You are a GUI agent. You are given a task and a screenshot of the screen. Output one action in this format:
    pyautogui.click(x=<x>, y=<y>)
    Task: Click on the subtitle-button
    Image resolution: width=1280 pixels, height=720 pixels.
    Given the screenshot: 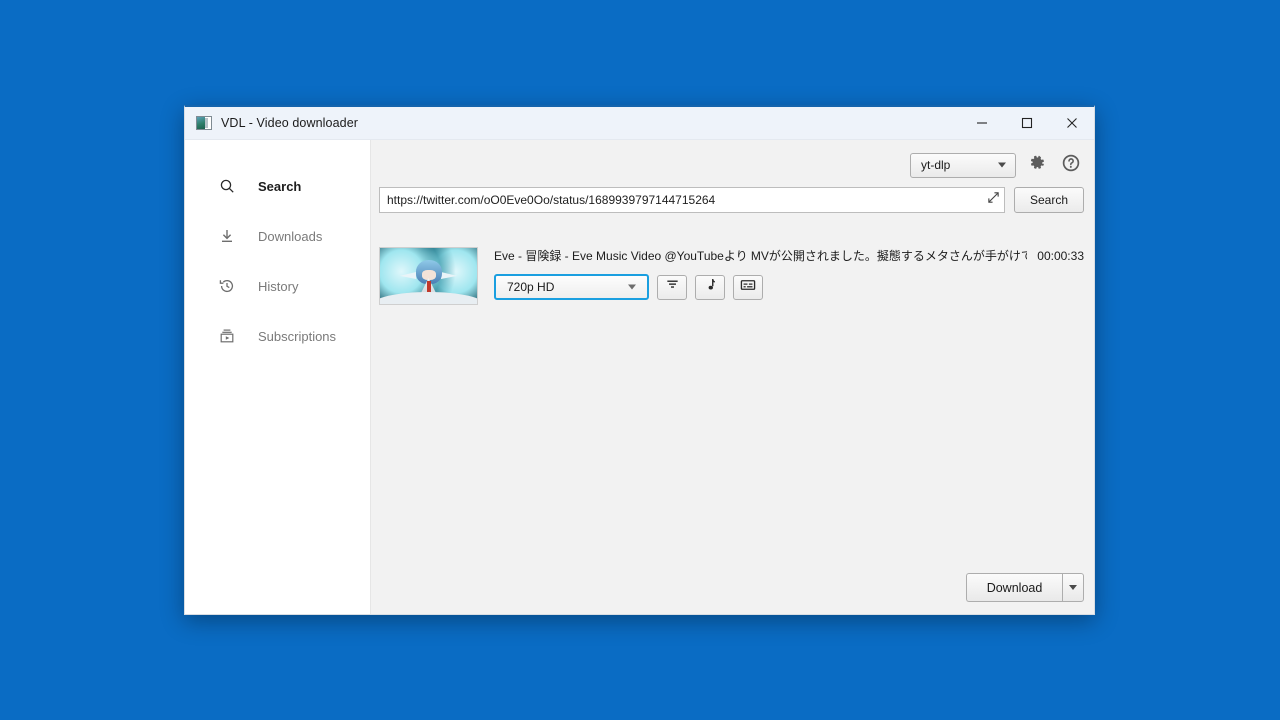 What is the action you would take?
    pyautogui.click(x=748, y=287)
    